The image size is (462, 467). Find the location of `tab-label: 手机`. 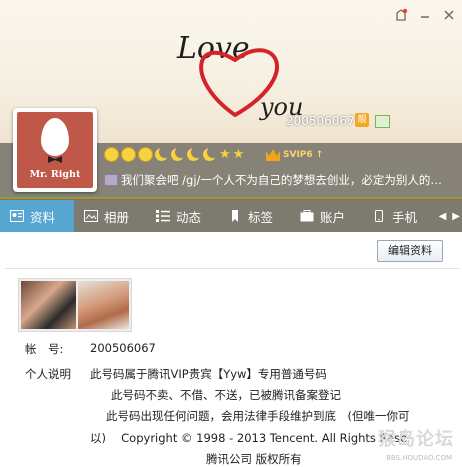

tab-label: 手机 is located at coordinates (405, 217).